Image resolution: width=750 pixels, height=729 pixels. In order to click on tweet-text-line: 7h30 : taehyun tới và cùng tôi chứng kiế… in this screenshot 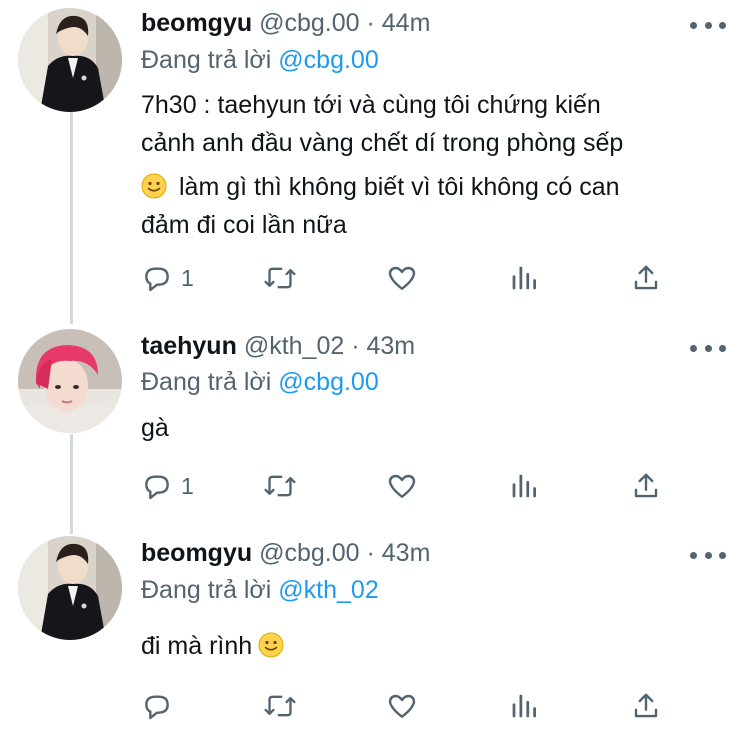, I will do `click(371, 105)`.